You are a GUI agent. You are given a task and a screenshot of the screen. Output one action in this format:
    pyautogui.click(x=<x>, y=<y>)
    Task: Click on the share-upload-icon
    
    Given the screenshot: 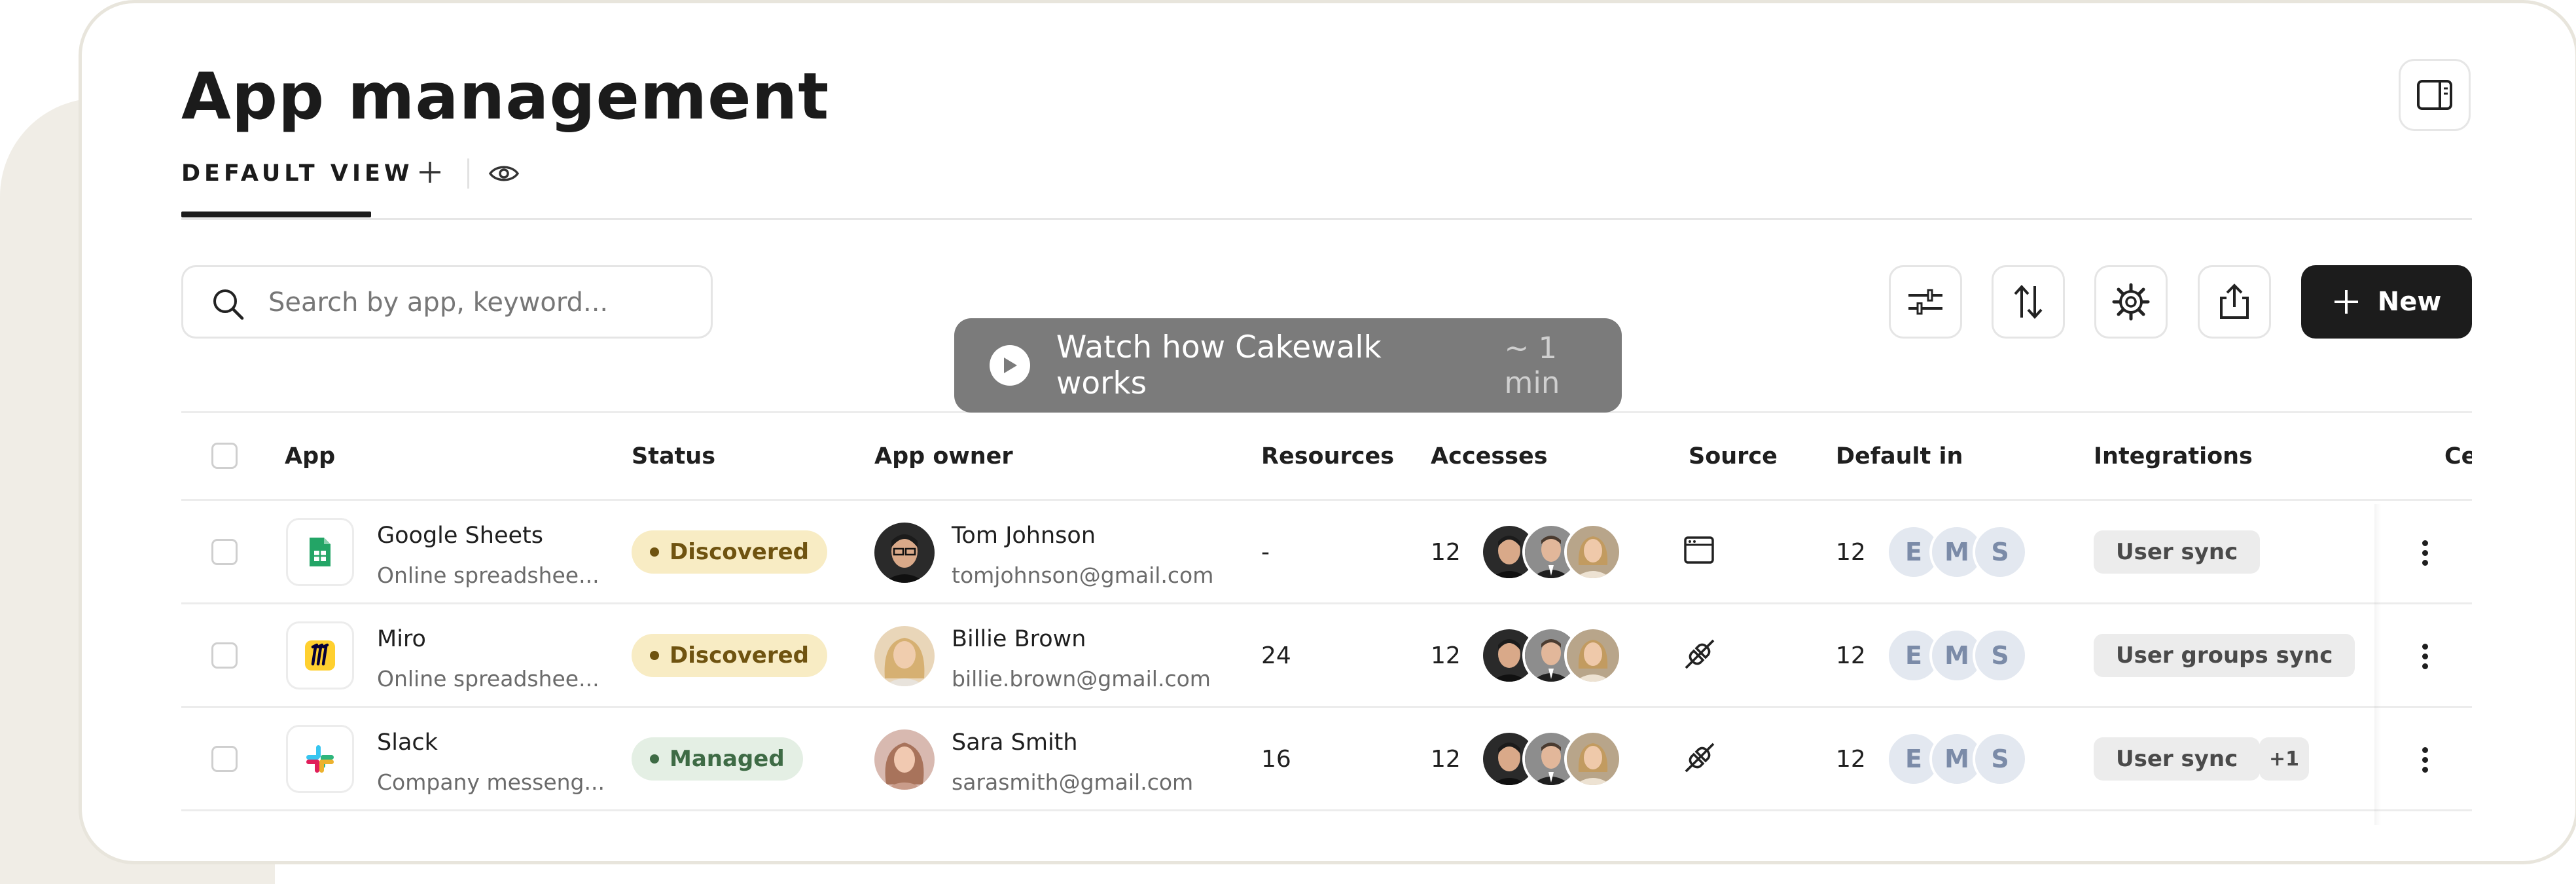 What is the action you would take?
    pyautogui.click(x=2234, y=301)
    